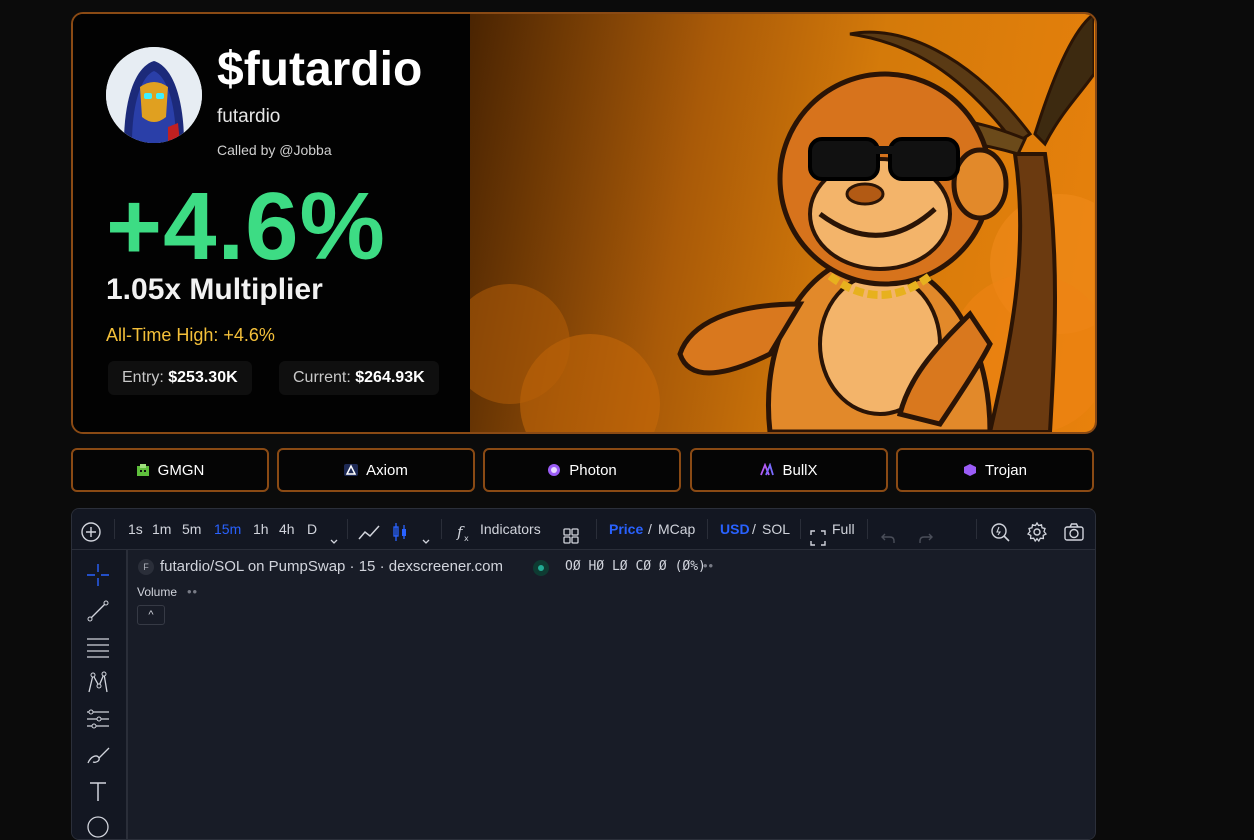  What do you see at coordinates (154, 95) in the screenshot?
I see `token-avatar` at bounding box center [154, 95].